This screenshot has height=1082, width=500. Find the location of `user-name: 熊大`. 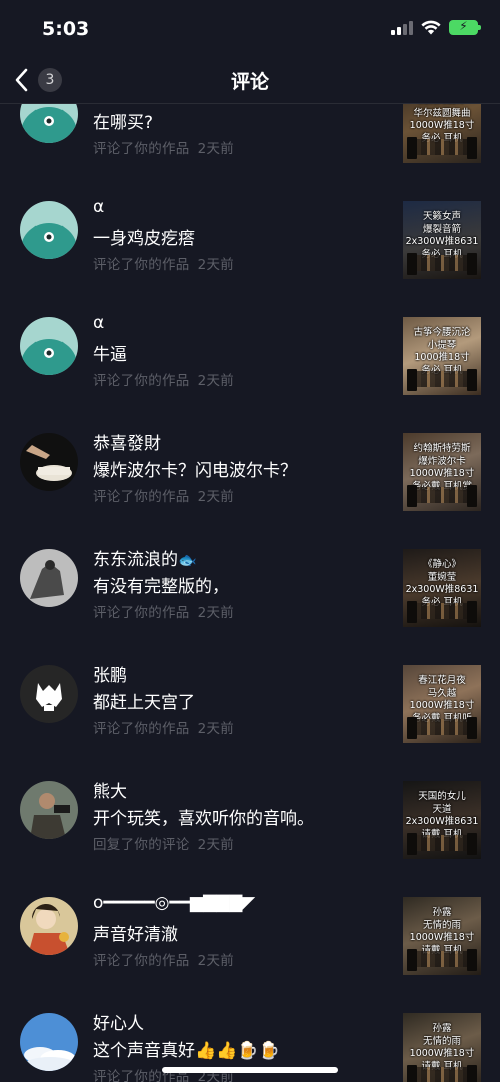

user-name: 熊大 is located at coordinates (110, 789).